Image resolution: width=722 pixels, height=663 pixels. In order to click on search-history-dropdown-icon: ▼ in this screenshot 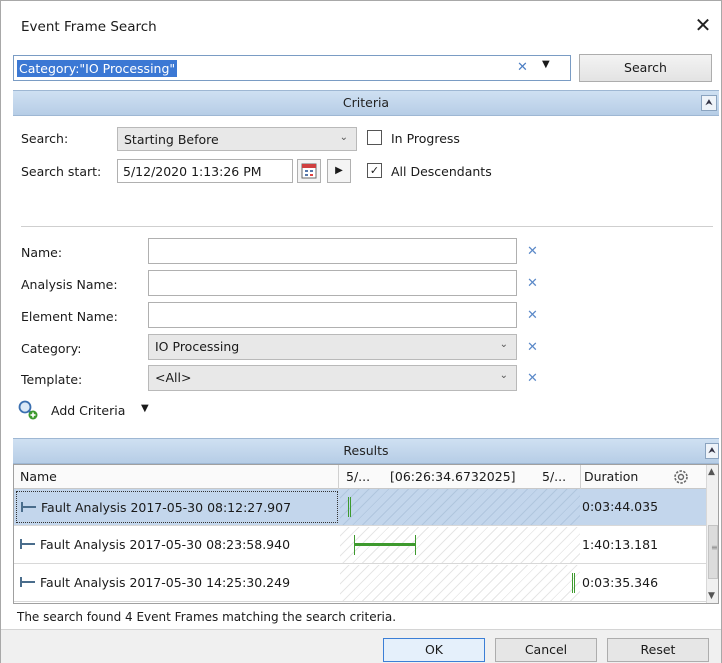, I will do `click(546, 64)`.